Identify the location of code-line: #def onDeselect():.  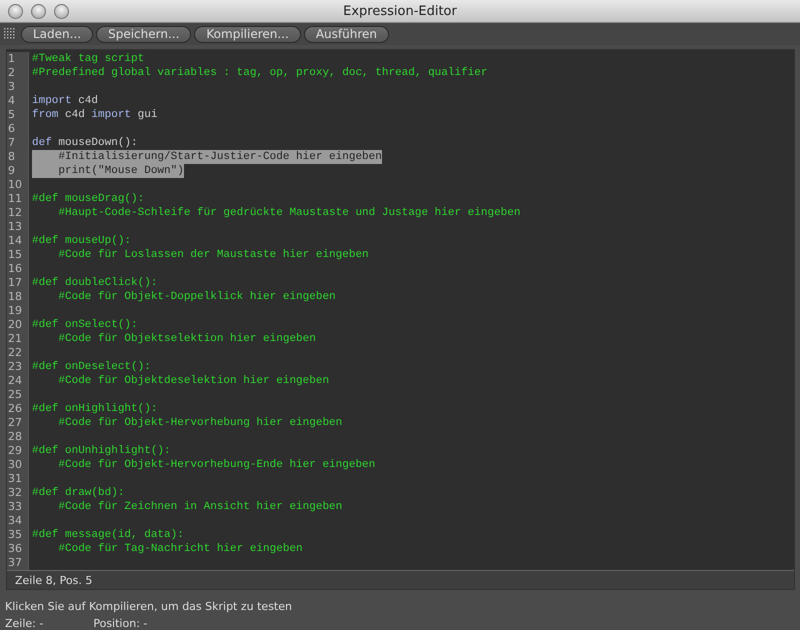
(91, 367).